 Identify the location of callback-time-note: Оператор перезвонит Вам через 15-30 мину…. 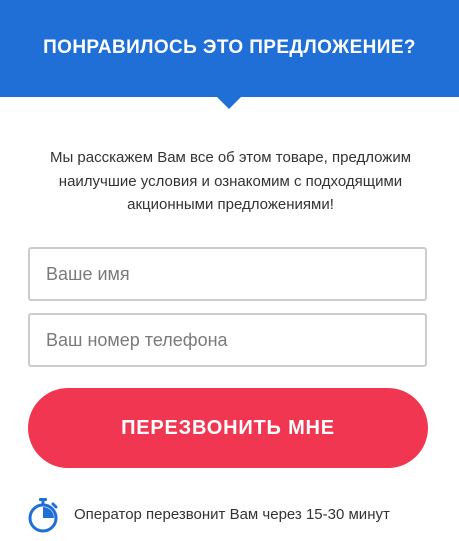
(232, 514).